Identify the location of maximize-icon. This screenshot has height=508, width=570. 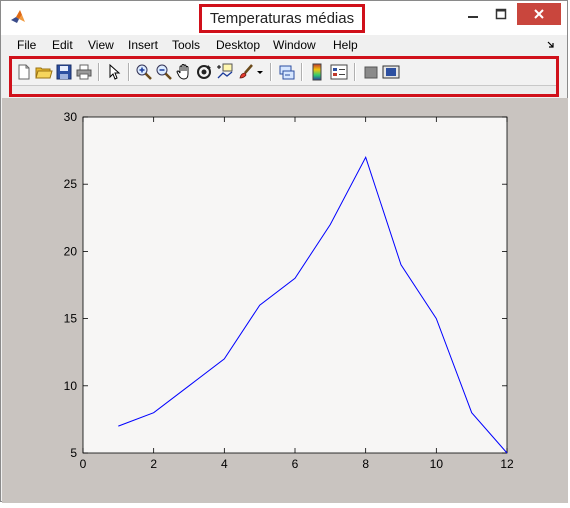
(501, 14).